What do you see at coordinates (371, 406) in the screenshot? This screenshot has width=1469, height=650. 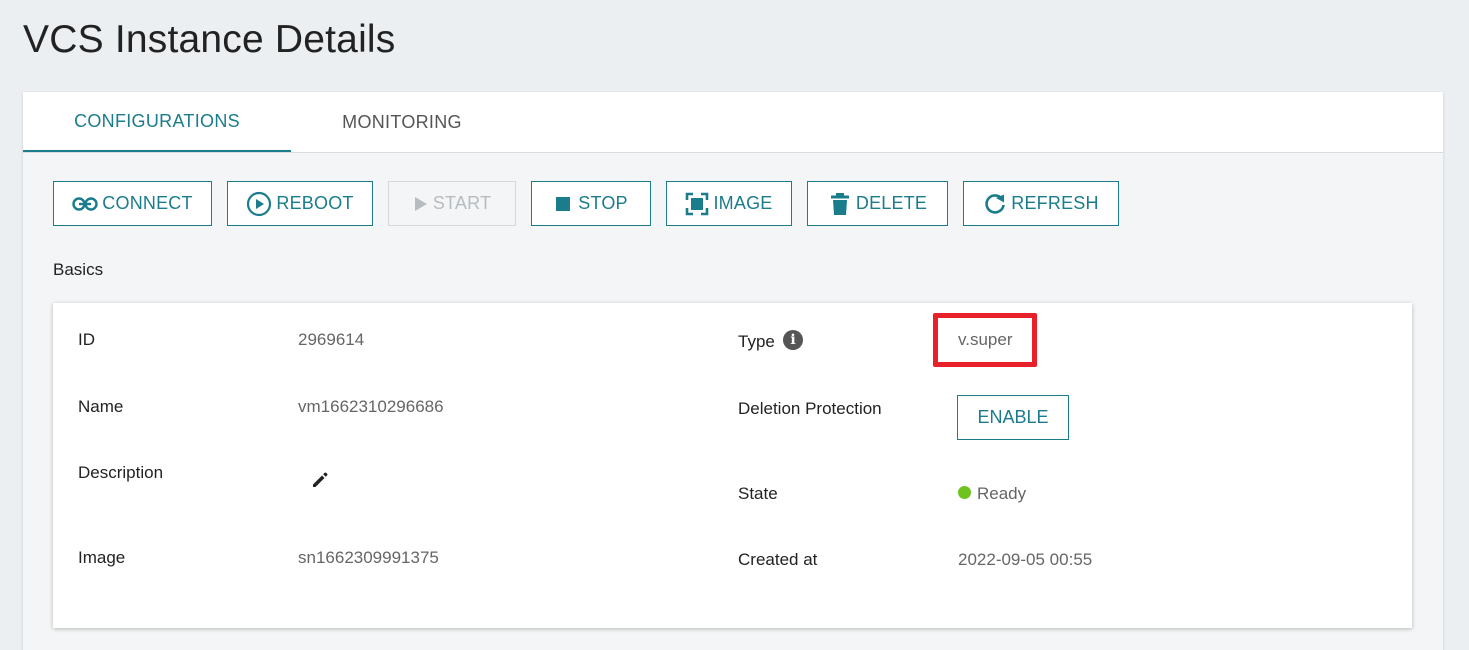 I see `name-value: vm1662310296686` at bounding box center [371, 406].